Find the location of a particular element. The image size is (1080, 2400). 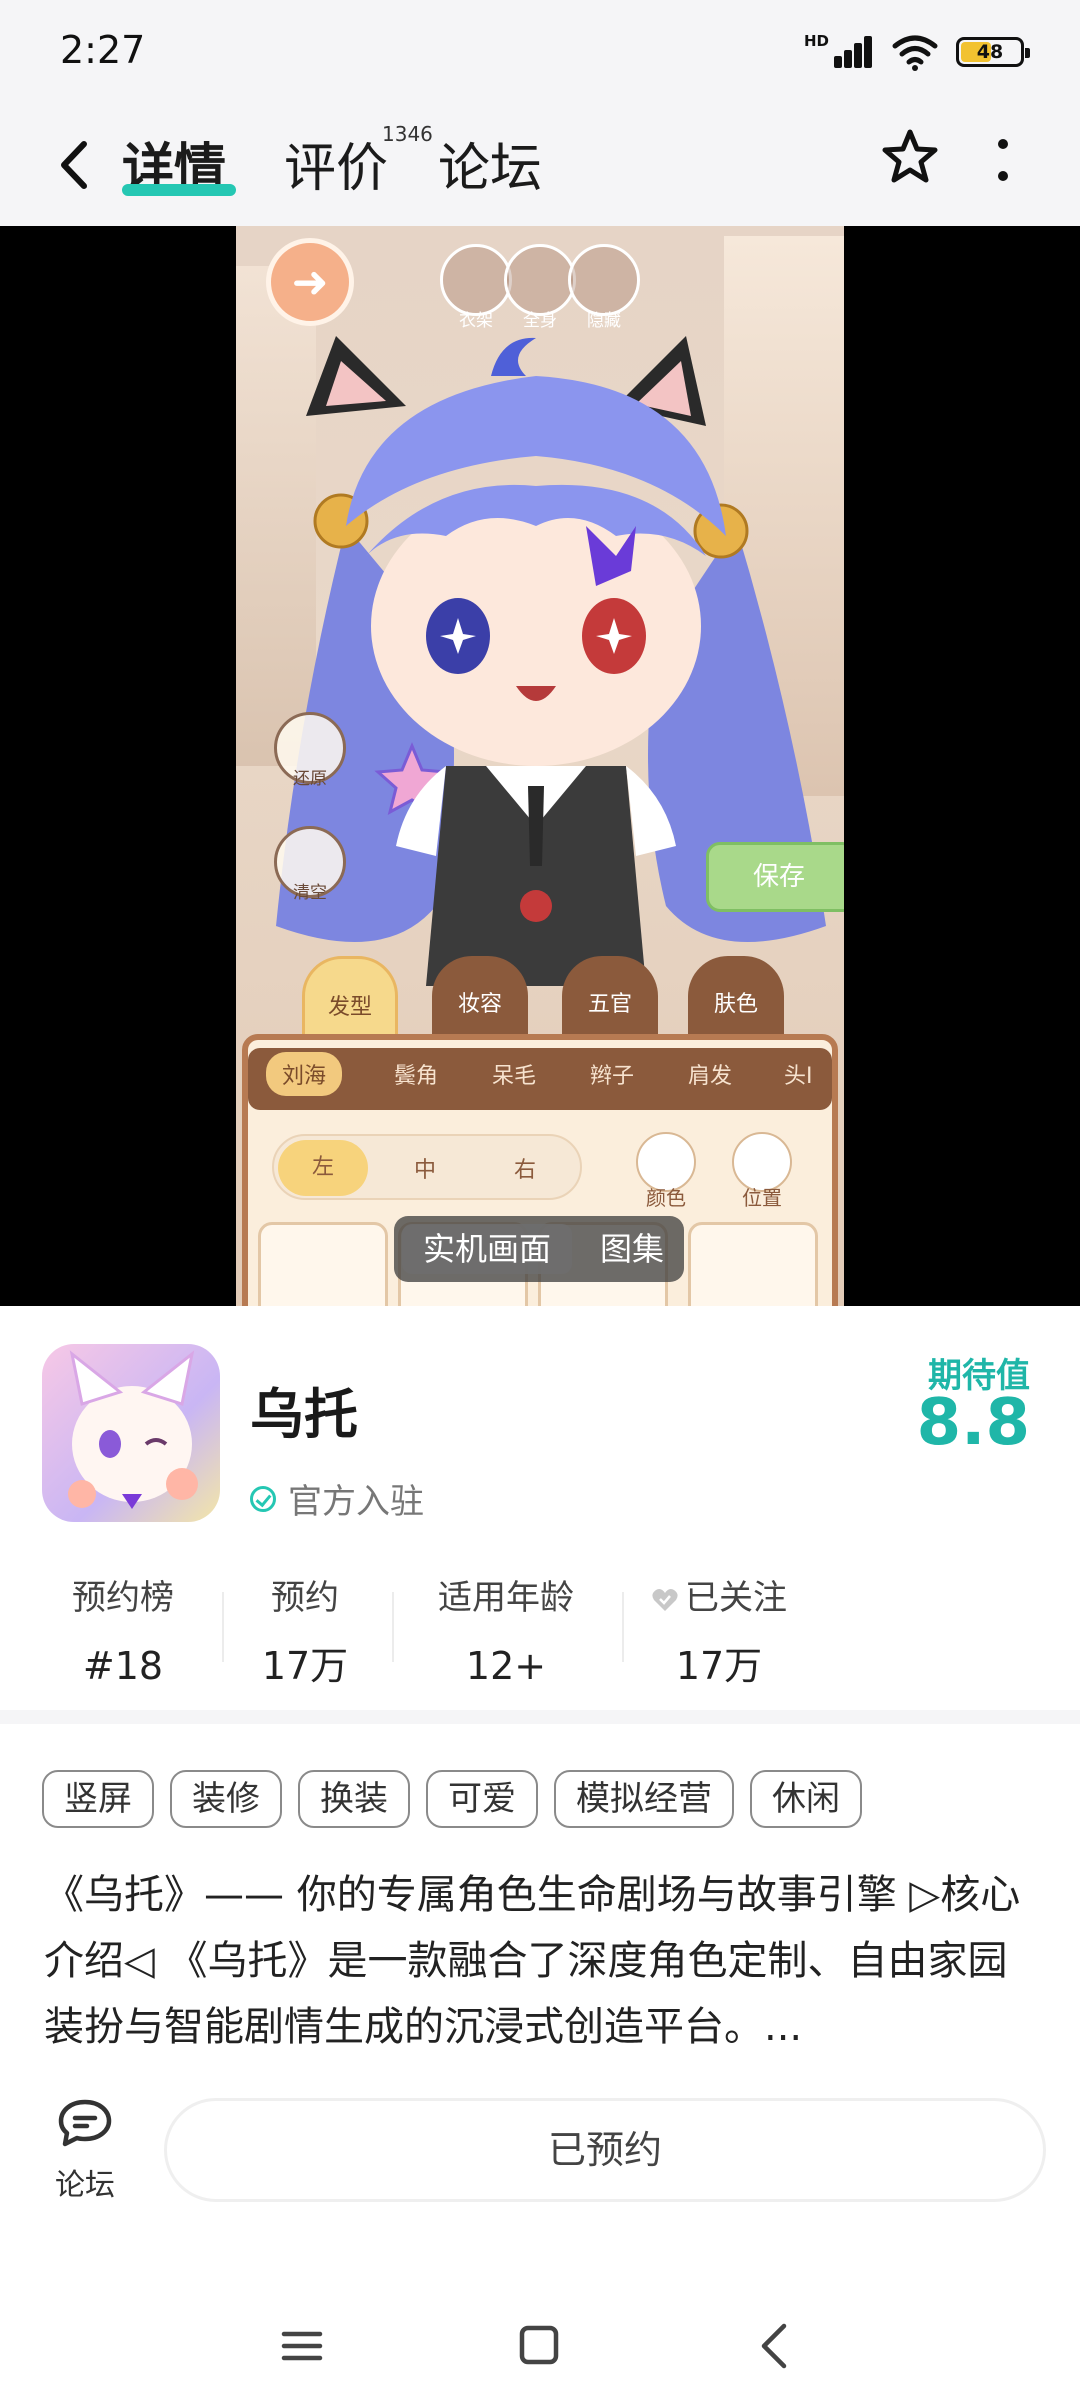

system-nav-bar is located at coordinates (534, 2346).